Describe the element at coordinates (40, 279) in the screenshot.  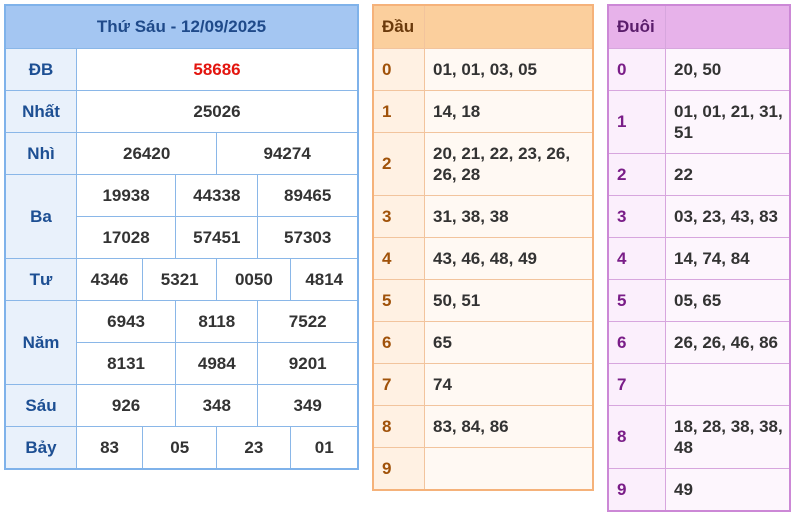
I see `prize-label: Tư` at that location.